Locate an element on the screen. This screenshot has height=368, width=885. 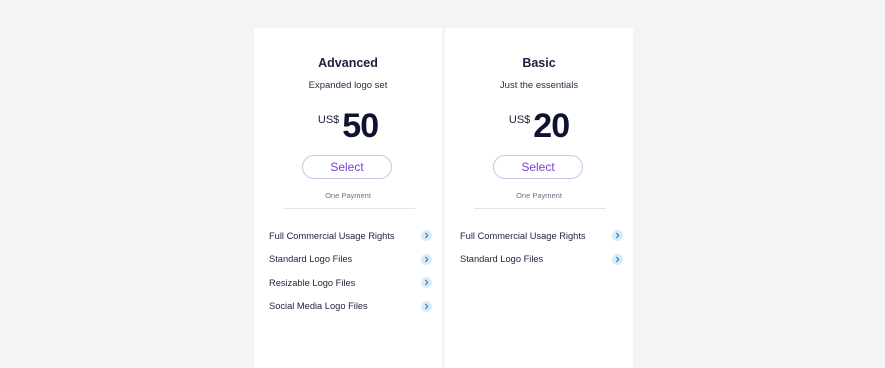
select-button-basic: Select is located at coordinates (538, 167).